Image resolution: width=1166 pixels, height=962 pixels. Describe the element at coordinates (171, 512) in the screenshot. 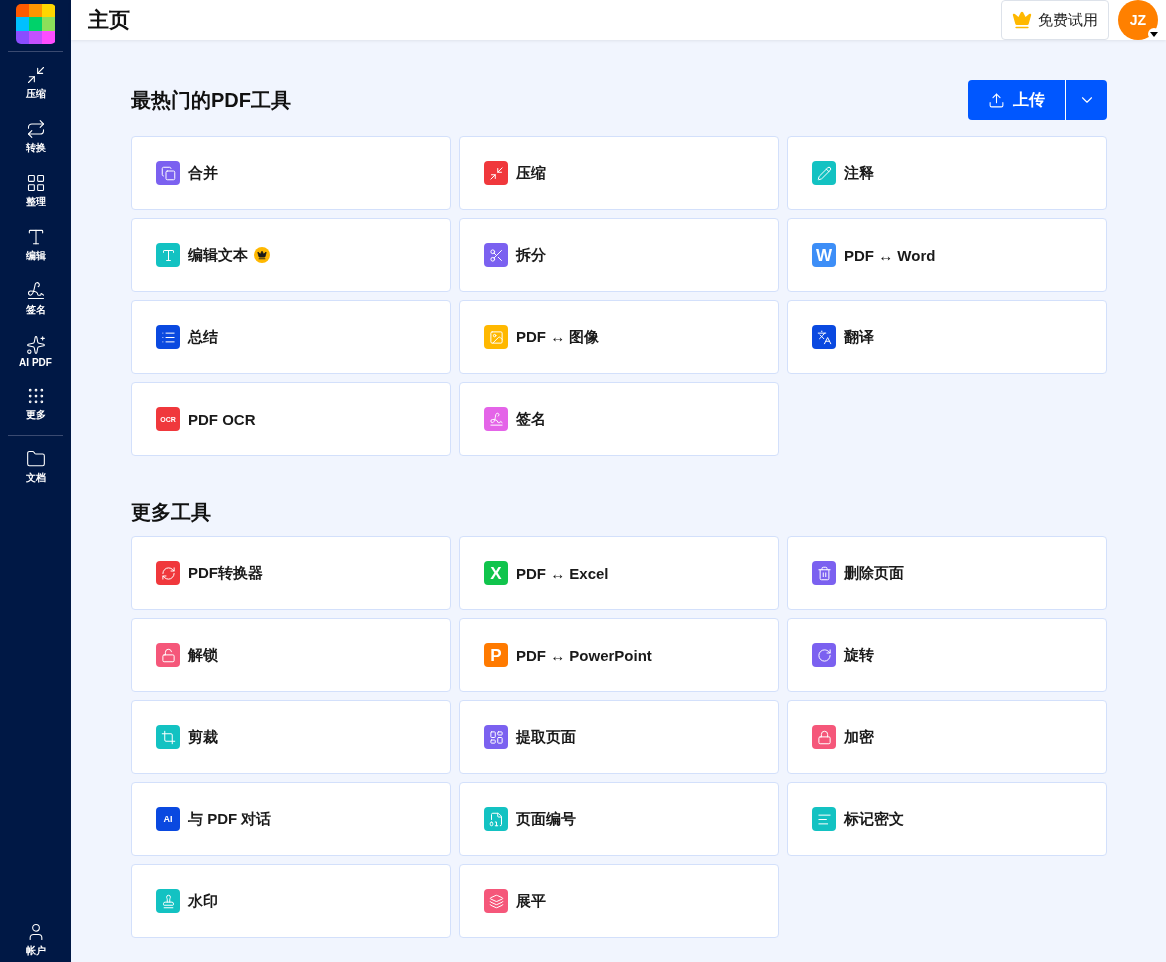

I see `section-title: 更多工具` at that location.